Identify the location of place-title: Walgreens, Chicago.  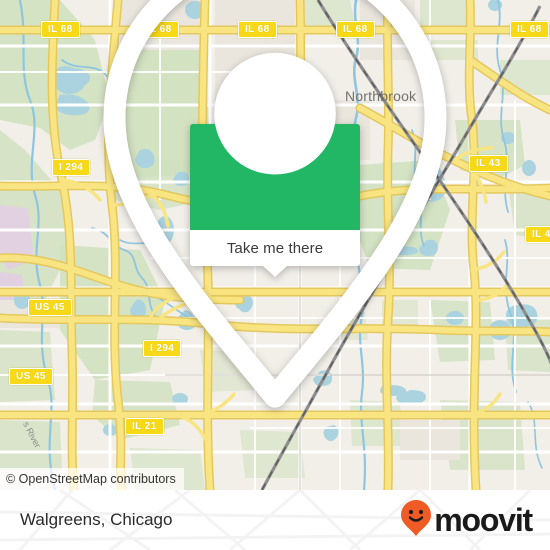
(96, 519).